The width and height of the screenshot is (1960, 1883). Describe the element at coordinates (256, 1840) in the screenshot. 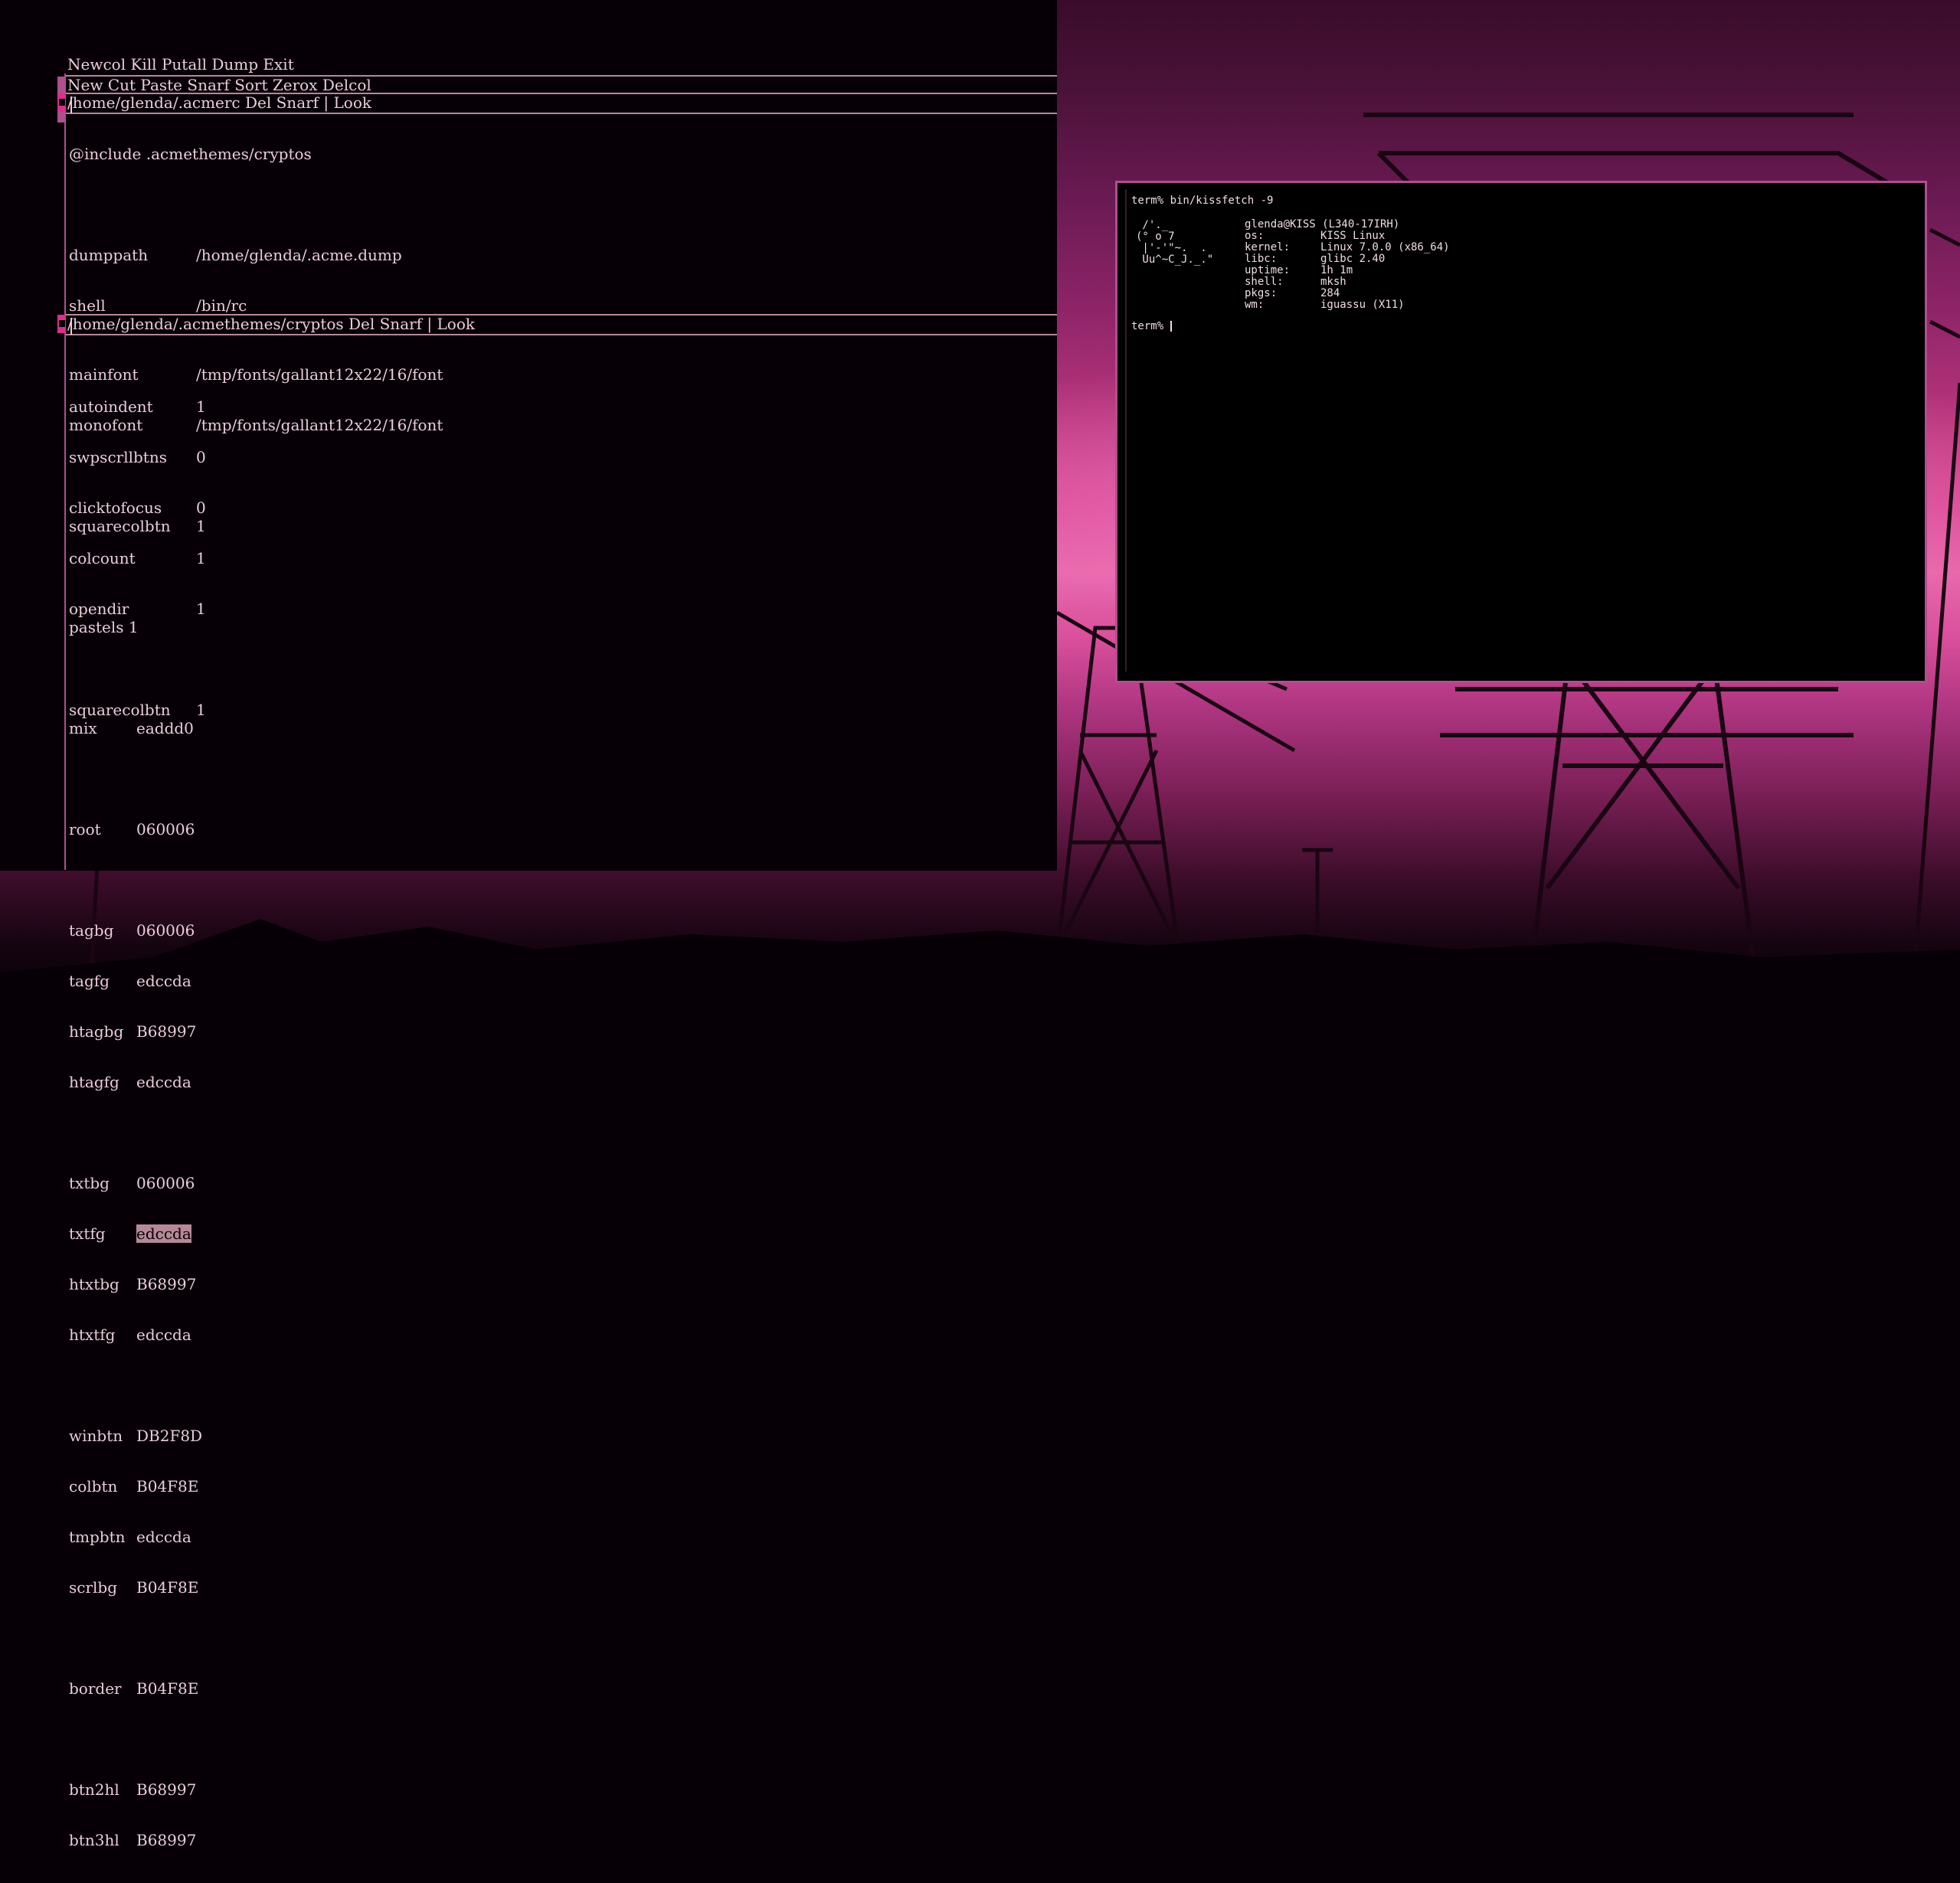

I see `palette-line: btn3hl B68997` at that location.